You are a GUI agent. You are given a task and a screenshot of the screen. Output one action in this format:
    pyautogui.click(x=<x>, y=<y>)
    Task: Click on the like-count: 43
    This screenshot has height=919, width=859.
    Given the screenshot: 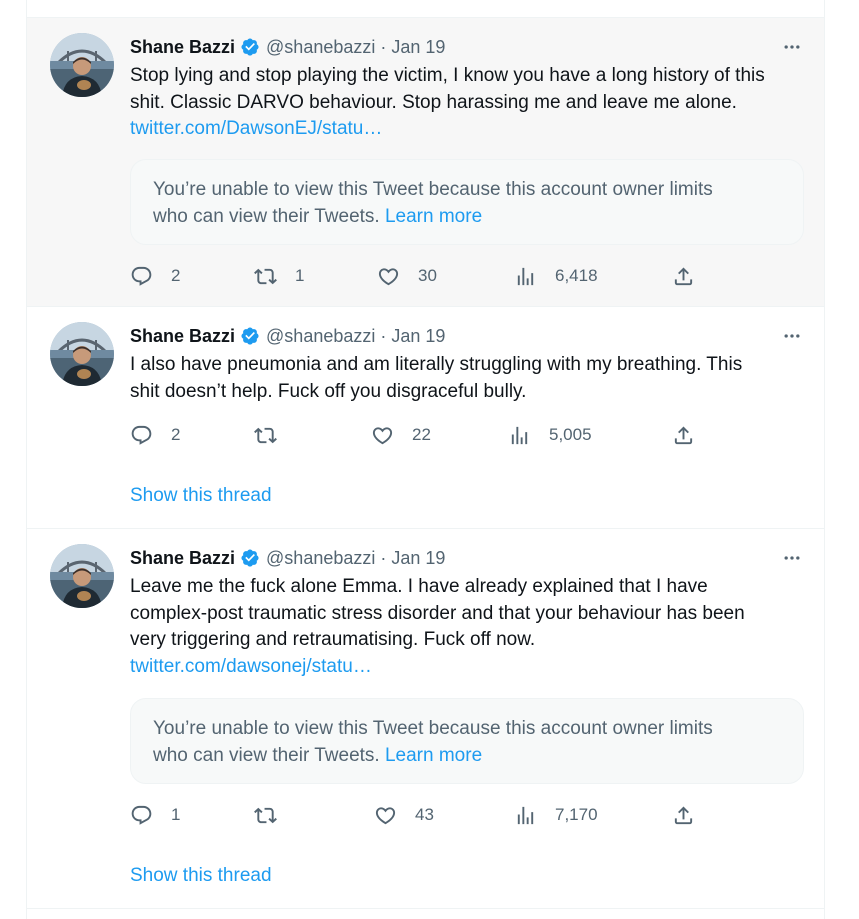 What is the action you would take?
    pyautogui.click(x=424, y=814)
    